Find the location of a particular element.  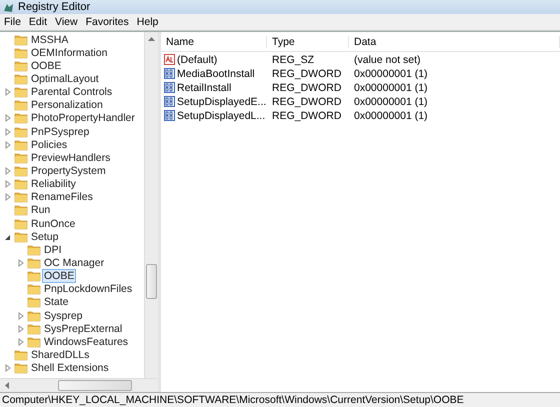

menu-item: File is located at coordinates (12, 22).